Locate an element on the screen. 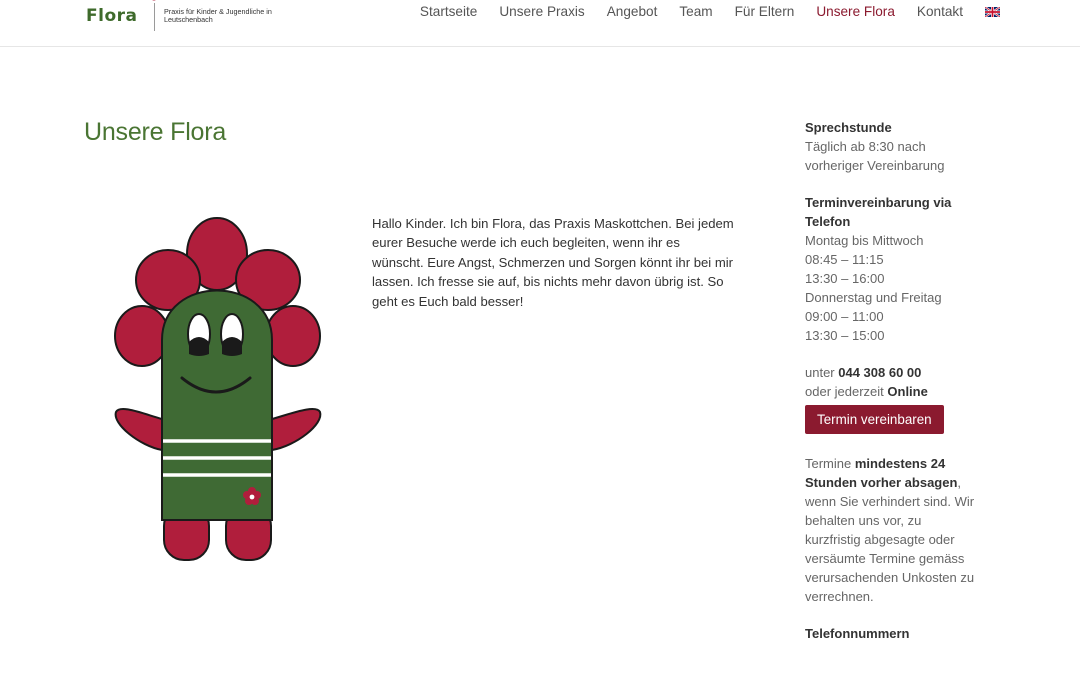 This screenshot has height=675, width=1080. logo-word: Flora is located at coordinates (112, 16).